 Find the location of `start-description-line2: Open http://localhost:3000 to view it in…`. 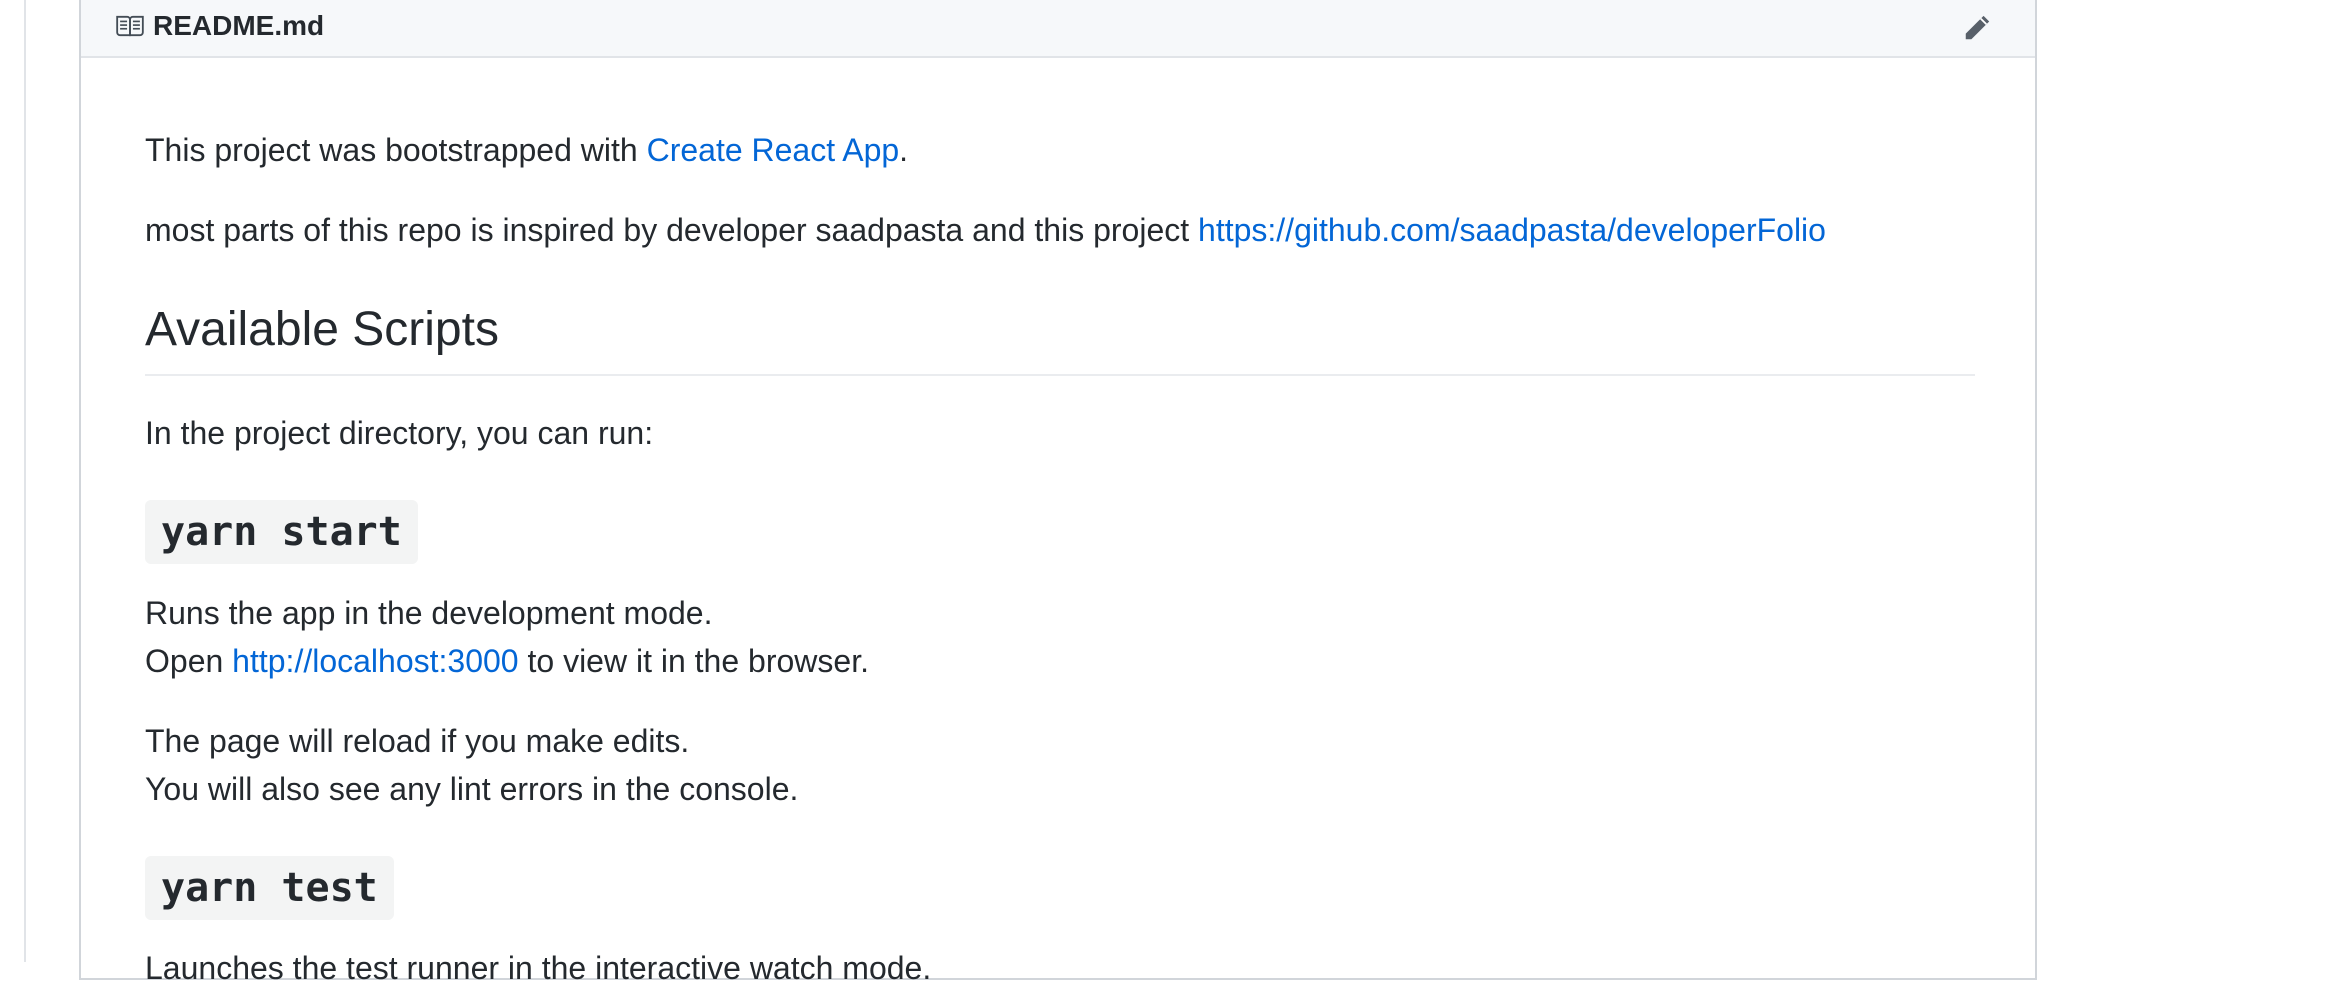

start-description-line2: Open http://localhost:3000 to view it in… is located at coordinates (507, 661).